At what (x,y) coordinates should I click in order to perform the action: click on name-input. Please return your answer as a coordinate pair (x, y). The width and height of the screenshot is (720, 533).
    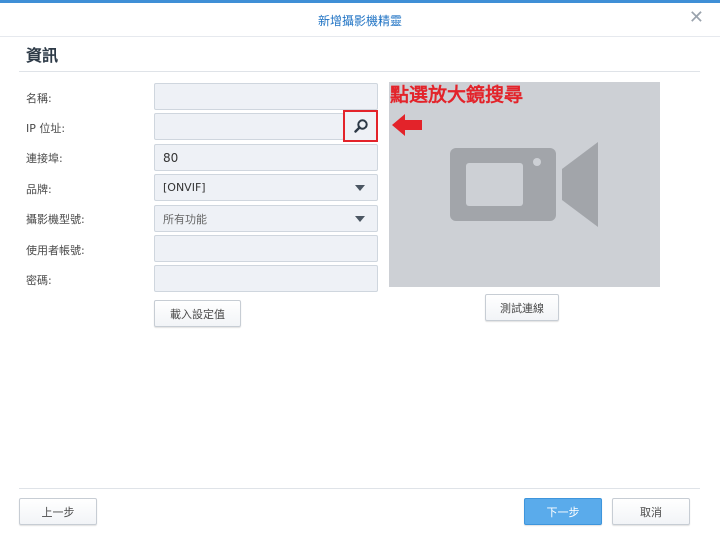
    Looking at the image, I should click on (266, 96).